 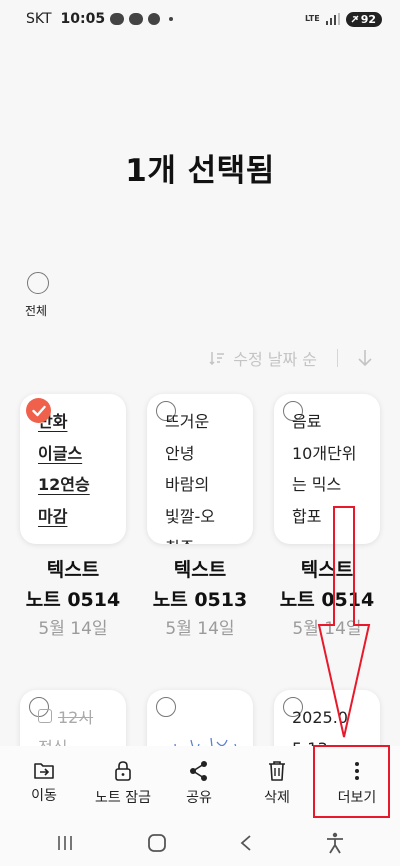 I want to click on action-bar: 이동 노트 잠금 공유 삭제 더보기, so click(x=200, y=783).